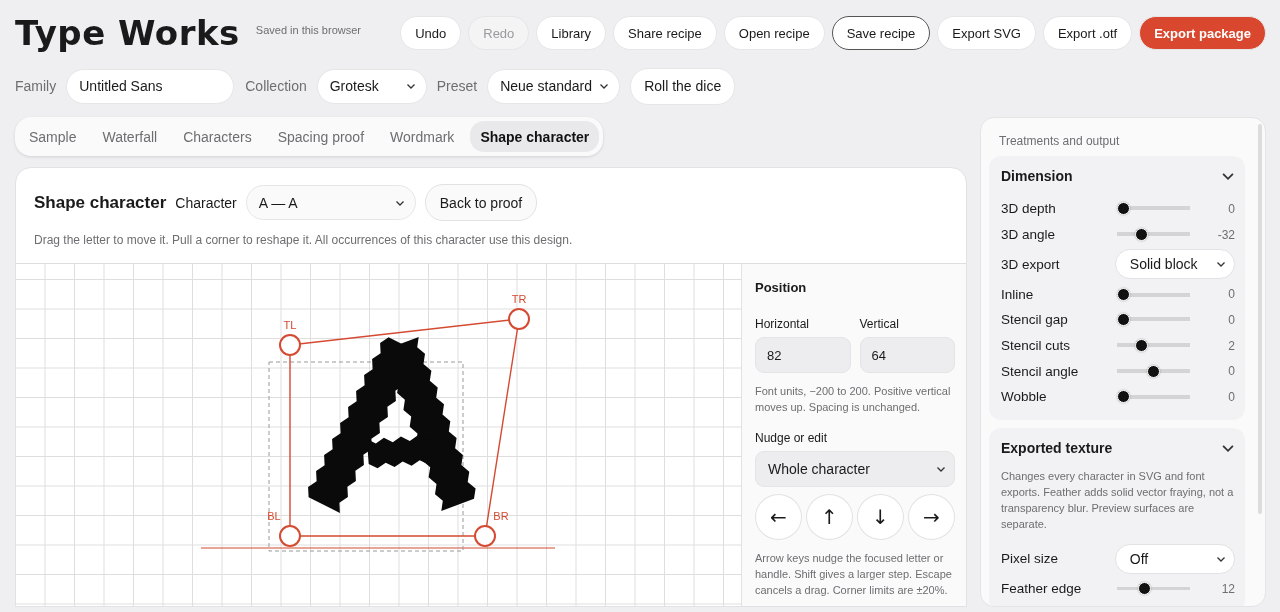 The height and width of the screenshot is (612, 1280). Describe the element at coordinates (781, 287) in the screenshot. I see `position-title: Position` at that location.